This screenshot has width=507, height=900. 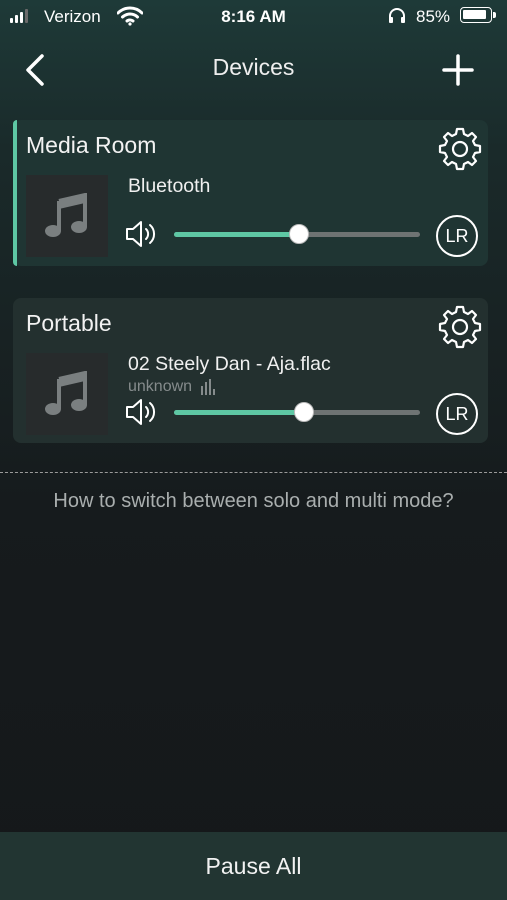 I want to click on battery-icon, so click(x=478, y=15).